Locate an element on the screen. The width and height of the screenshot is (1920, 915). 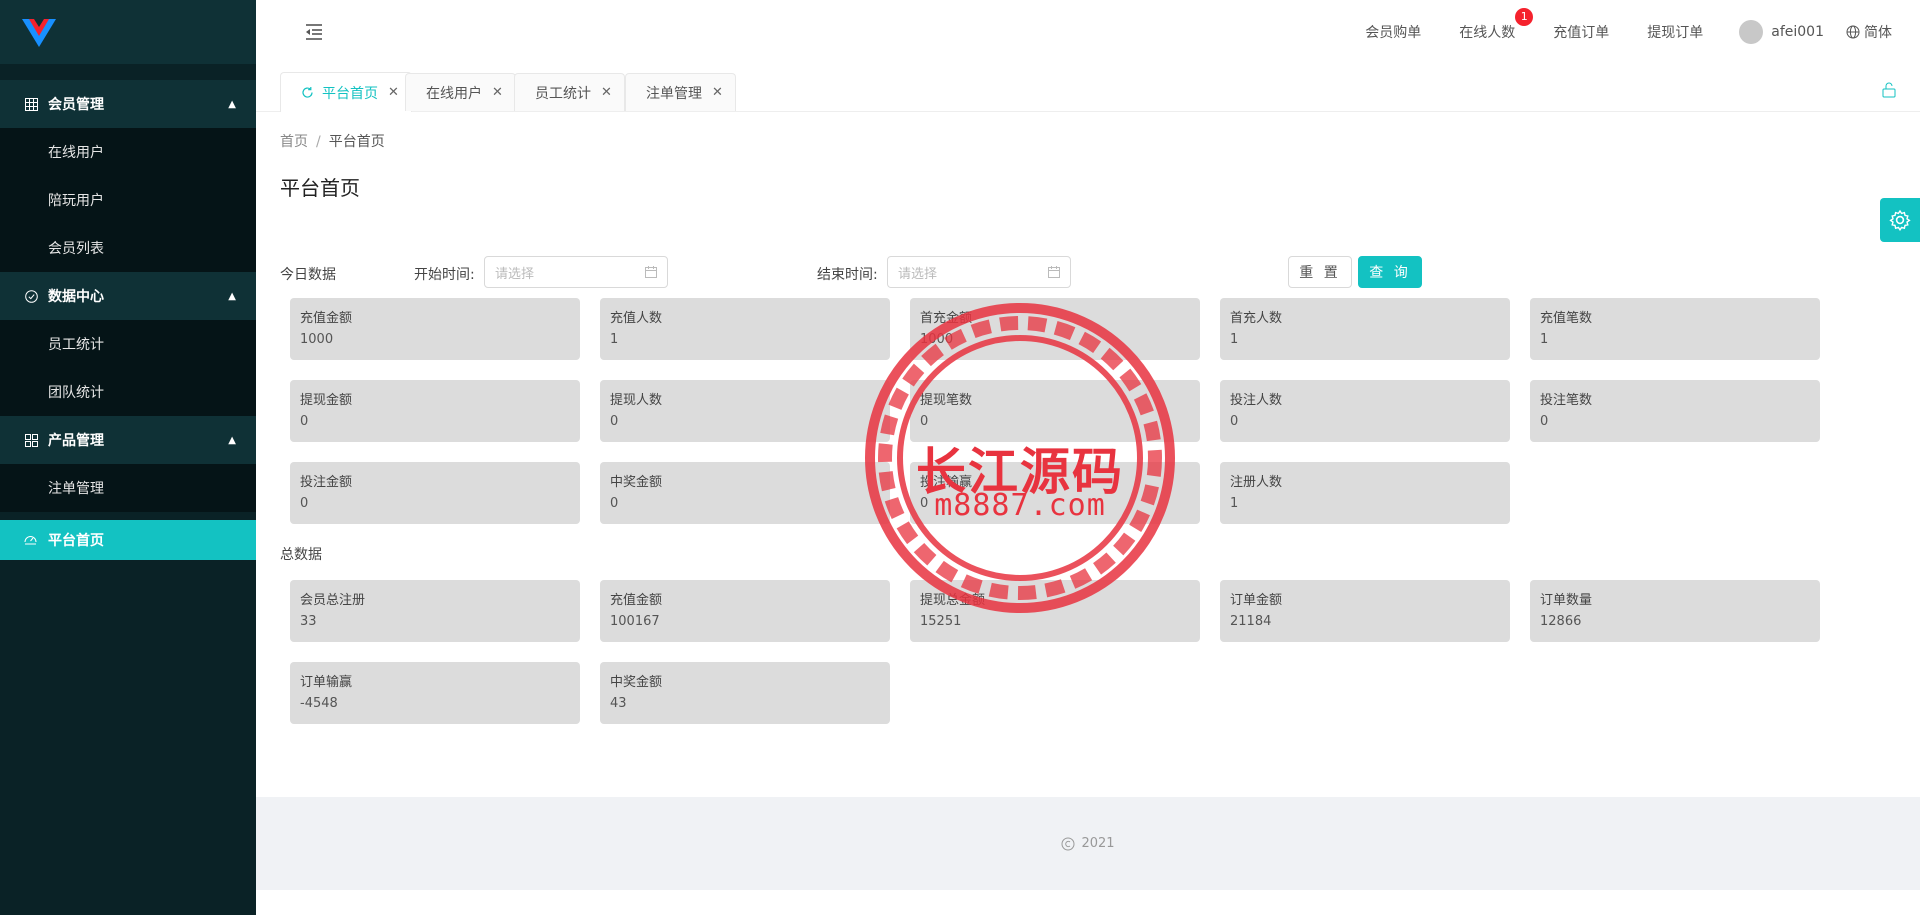
menu-group-label: 产品管理 is located at coordinates (76, 441).